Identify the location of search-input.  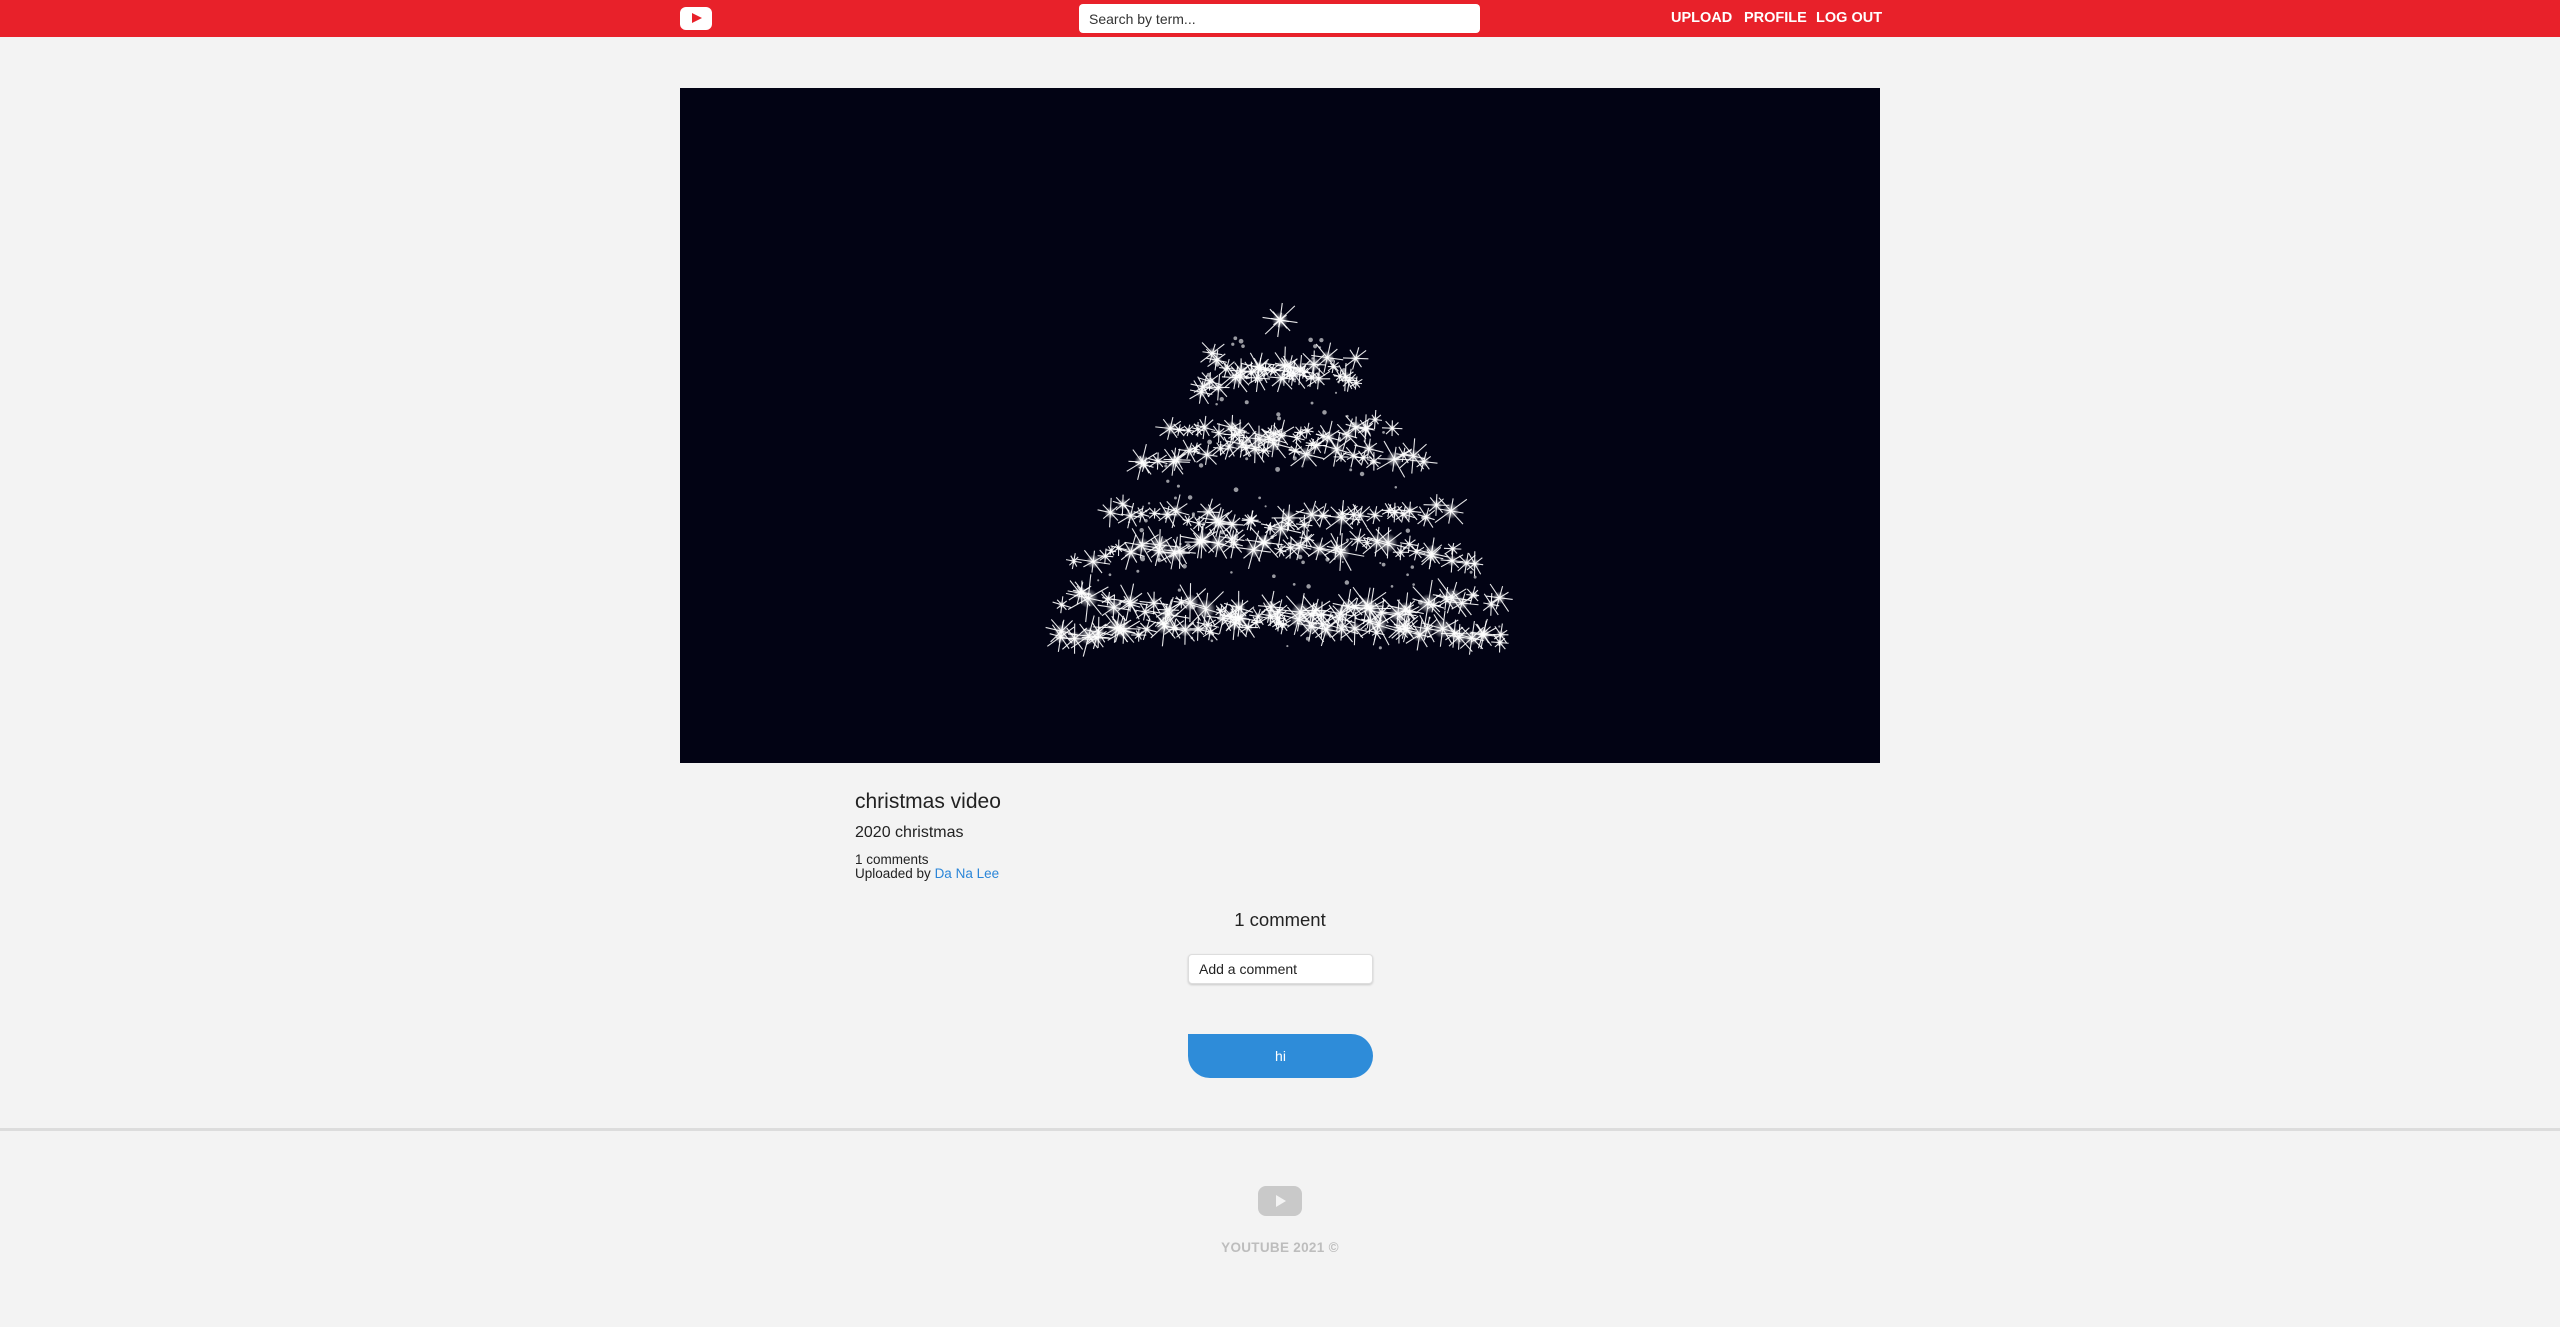
(1279, 18).